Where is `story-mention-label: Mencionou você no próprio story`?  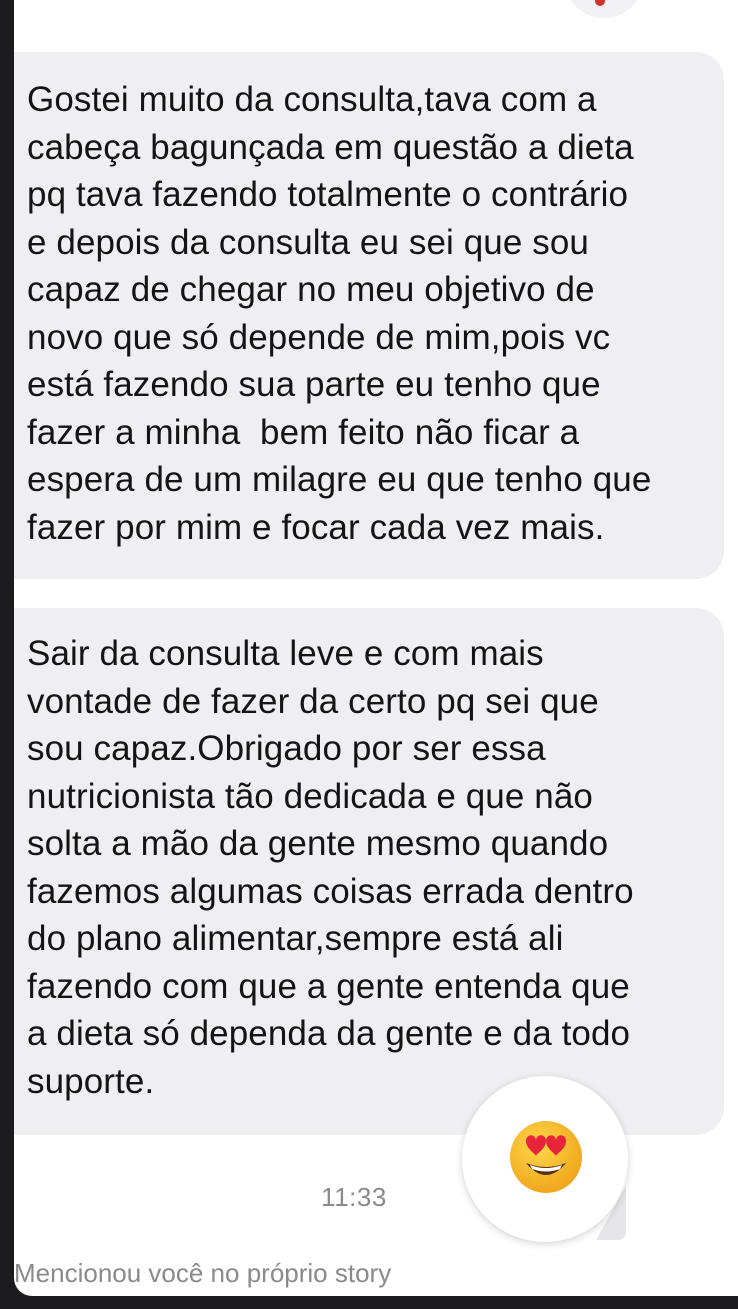
story-mention-label: Mencionou você no próprio story is located at coordinates (203, 1273).